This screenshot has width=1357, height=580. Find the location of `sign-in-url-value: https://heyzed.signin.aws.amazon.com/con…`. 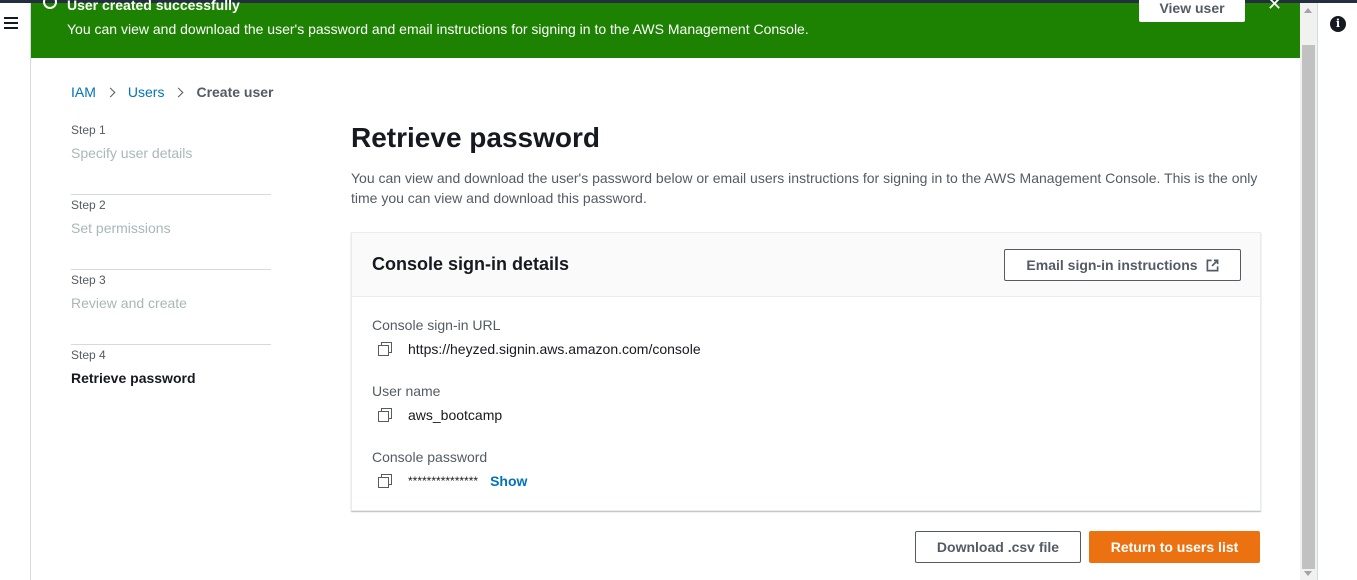

sign-in-url-value: https://heyzed.signin.aws.amazon.com/con… is located at coordinates (554, 349).